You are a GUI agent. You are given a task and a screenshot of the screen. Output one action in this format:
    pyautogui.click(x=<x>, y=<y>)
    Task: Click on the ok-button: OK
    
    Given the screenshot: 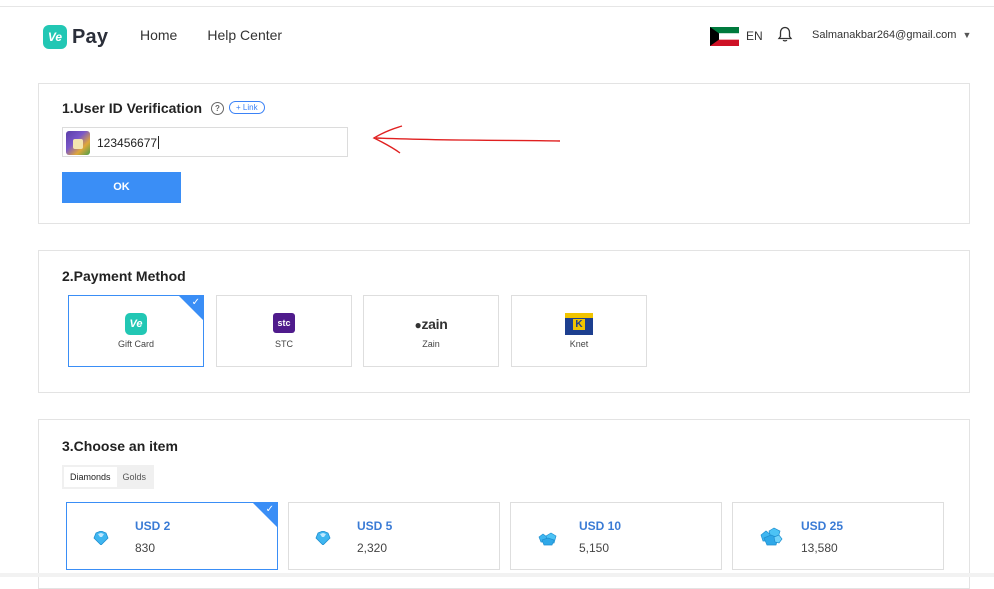 What is the action you would take?
    pyautogui.click(x=121, y=187)
    